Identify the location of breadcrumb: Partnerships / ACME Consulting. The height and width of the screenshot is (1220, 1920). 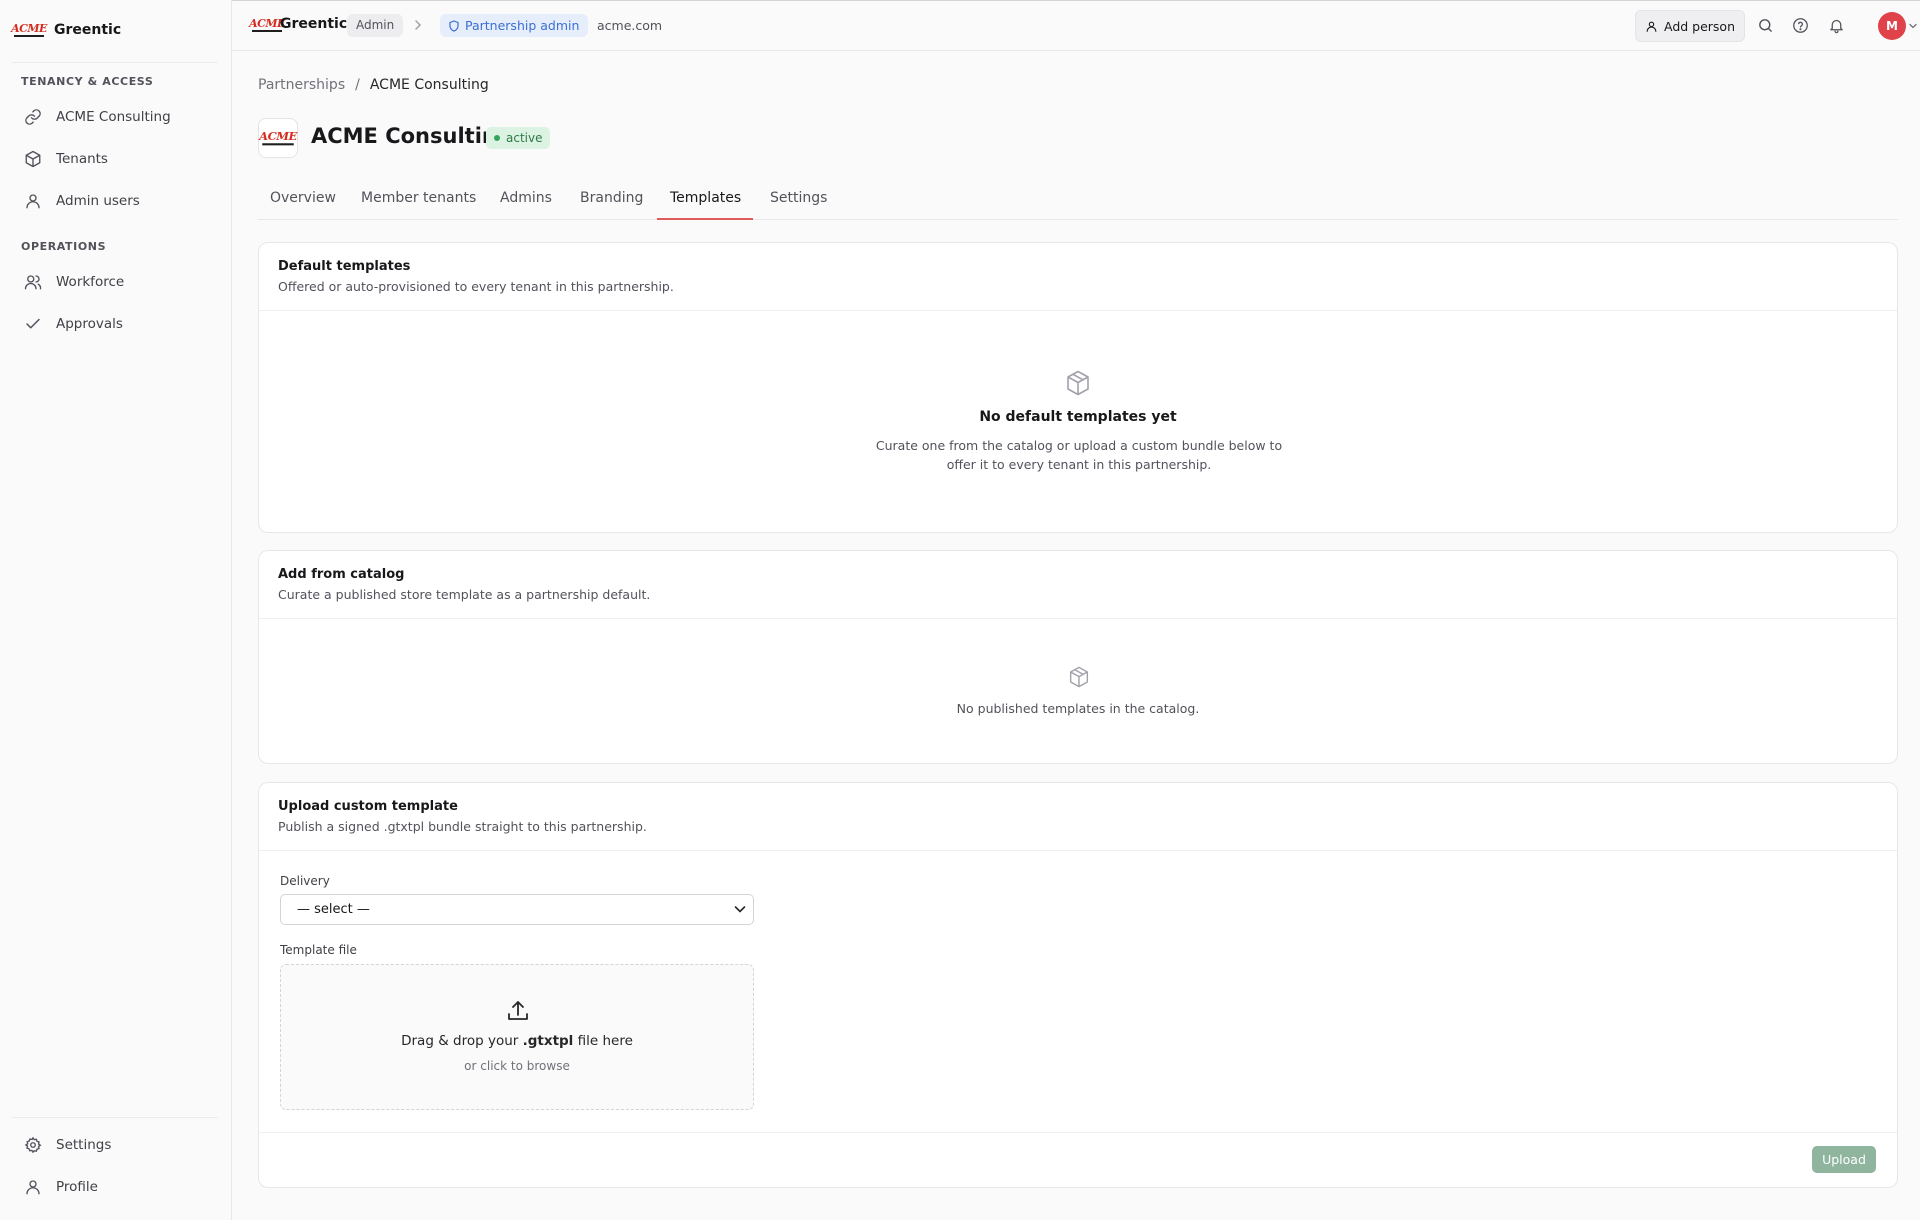
(373, 85).